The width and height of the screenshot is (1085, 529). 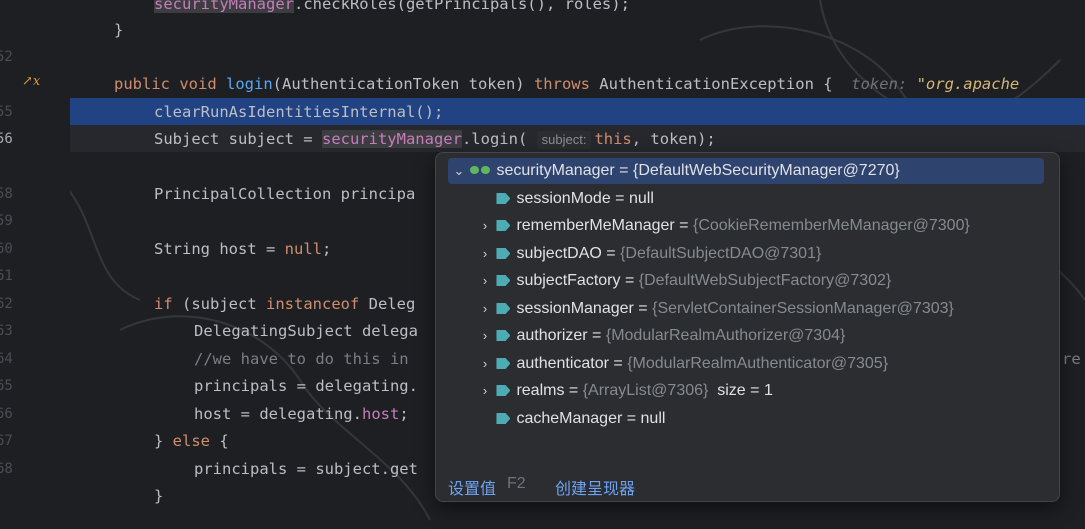 I want to click on line-number: 52, so click(x=6, y=57).